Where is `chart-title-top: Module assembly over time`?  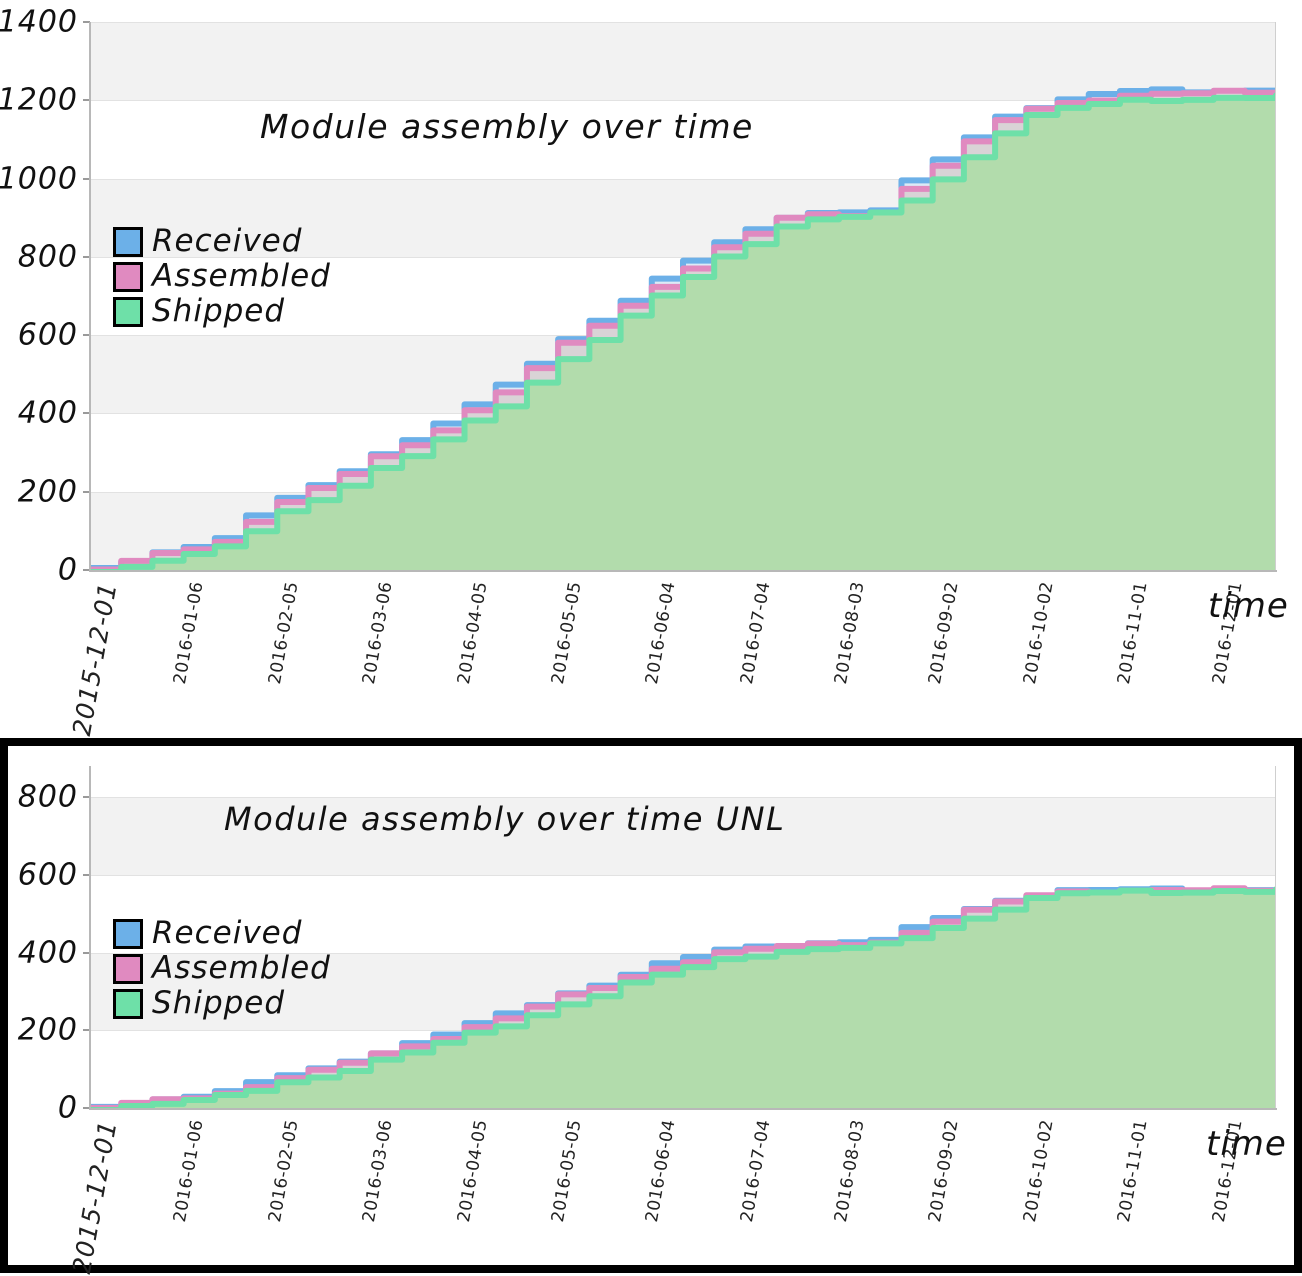 chart-title-top: Module assembly over time is located at coordinates (507, 126).